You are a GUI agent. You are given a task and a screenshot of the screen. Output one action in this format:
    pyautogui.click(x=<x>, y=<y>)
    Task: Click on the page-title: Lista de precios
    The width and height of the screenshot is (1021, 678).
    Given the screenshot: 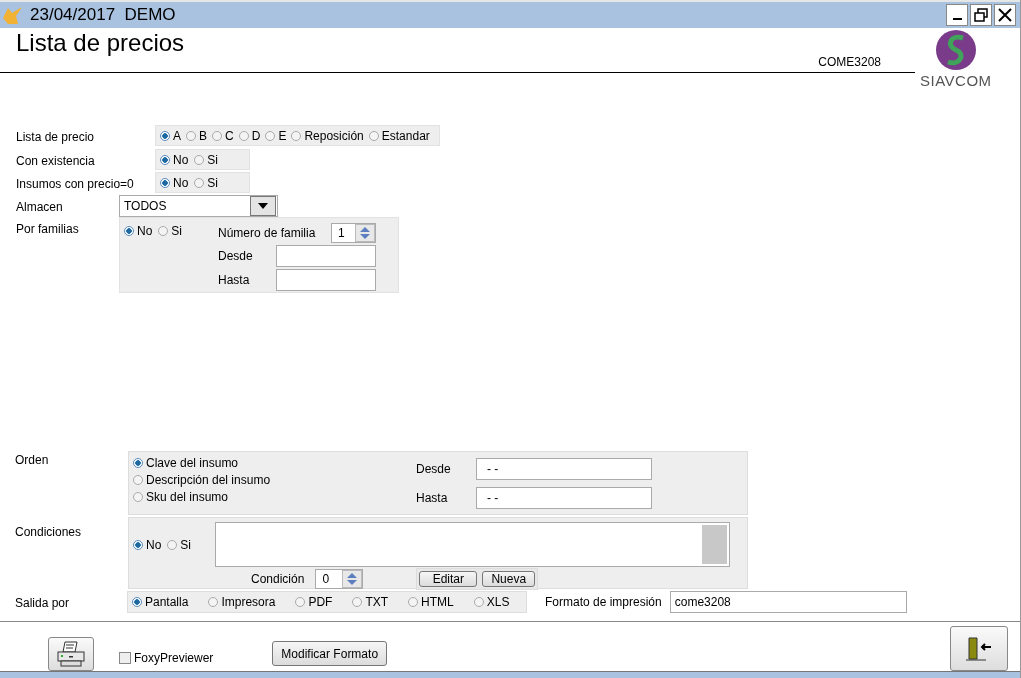 What is the action you would take?
    pyautogui.click(x=101, y=42)
    